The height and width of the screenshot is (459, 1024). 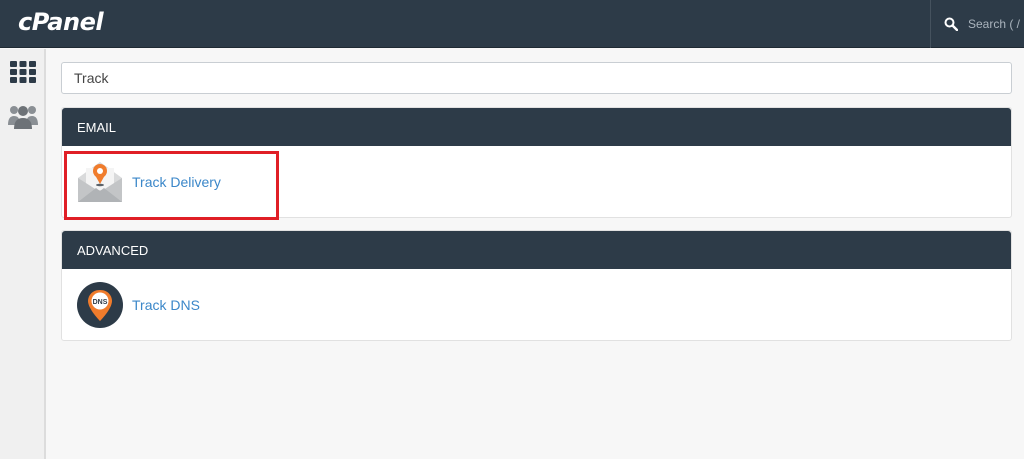 What do you see at coordinates (536, 250) in the screenshot?
I see `section-advanced-header: ADVANCED` at bounding box center [536, 250].